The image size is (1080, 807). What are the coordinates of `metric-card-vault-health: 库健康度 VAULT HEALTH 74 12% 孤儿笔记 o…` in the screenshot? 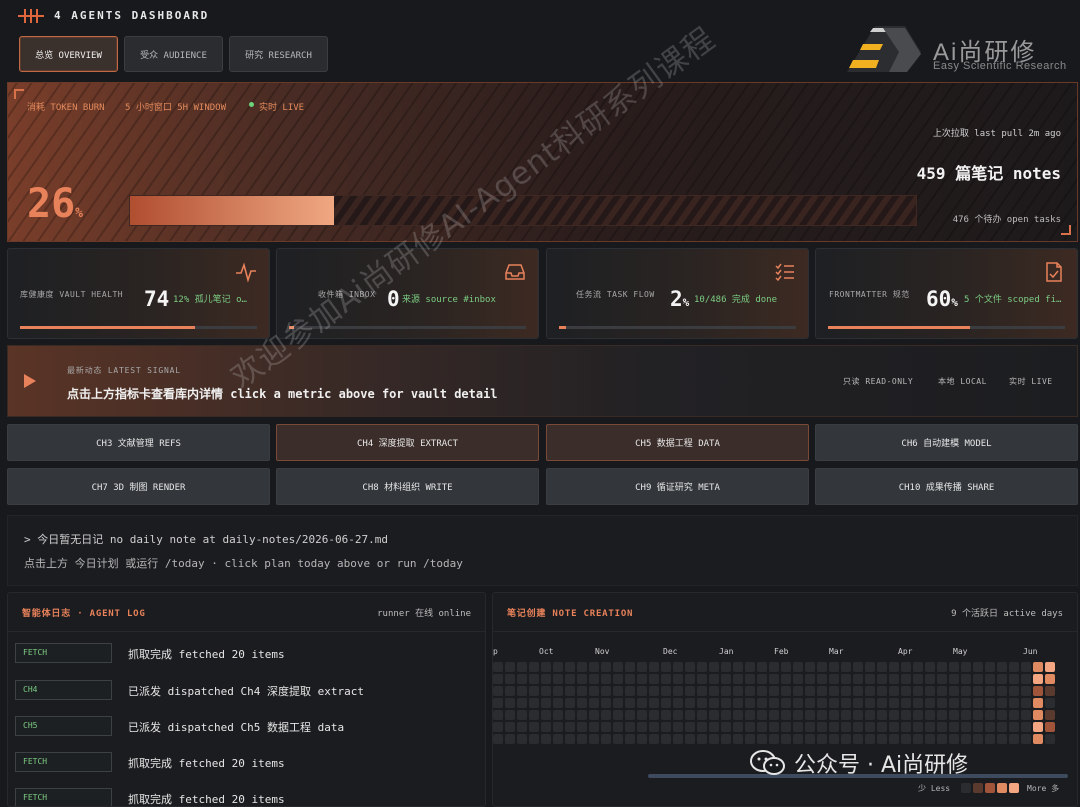 It's located at (138, 293).